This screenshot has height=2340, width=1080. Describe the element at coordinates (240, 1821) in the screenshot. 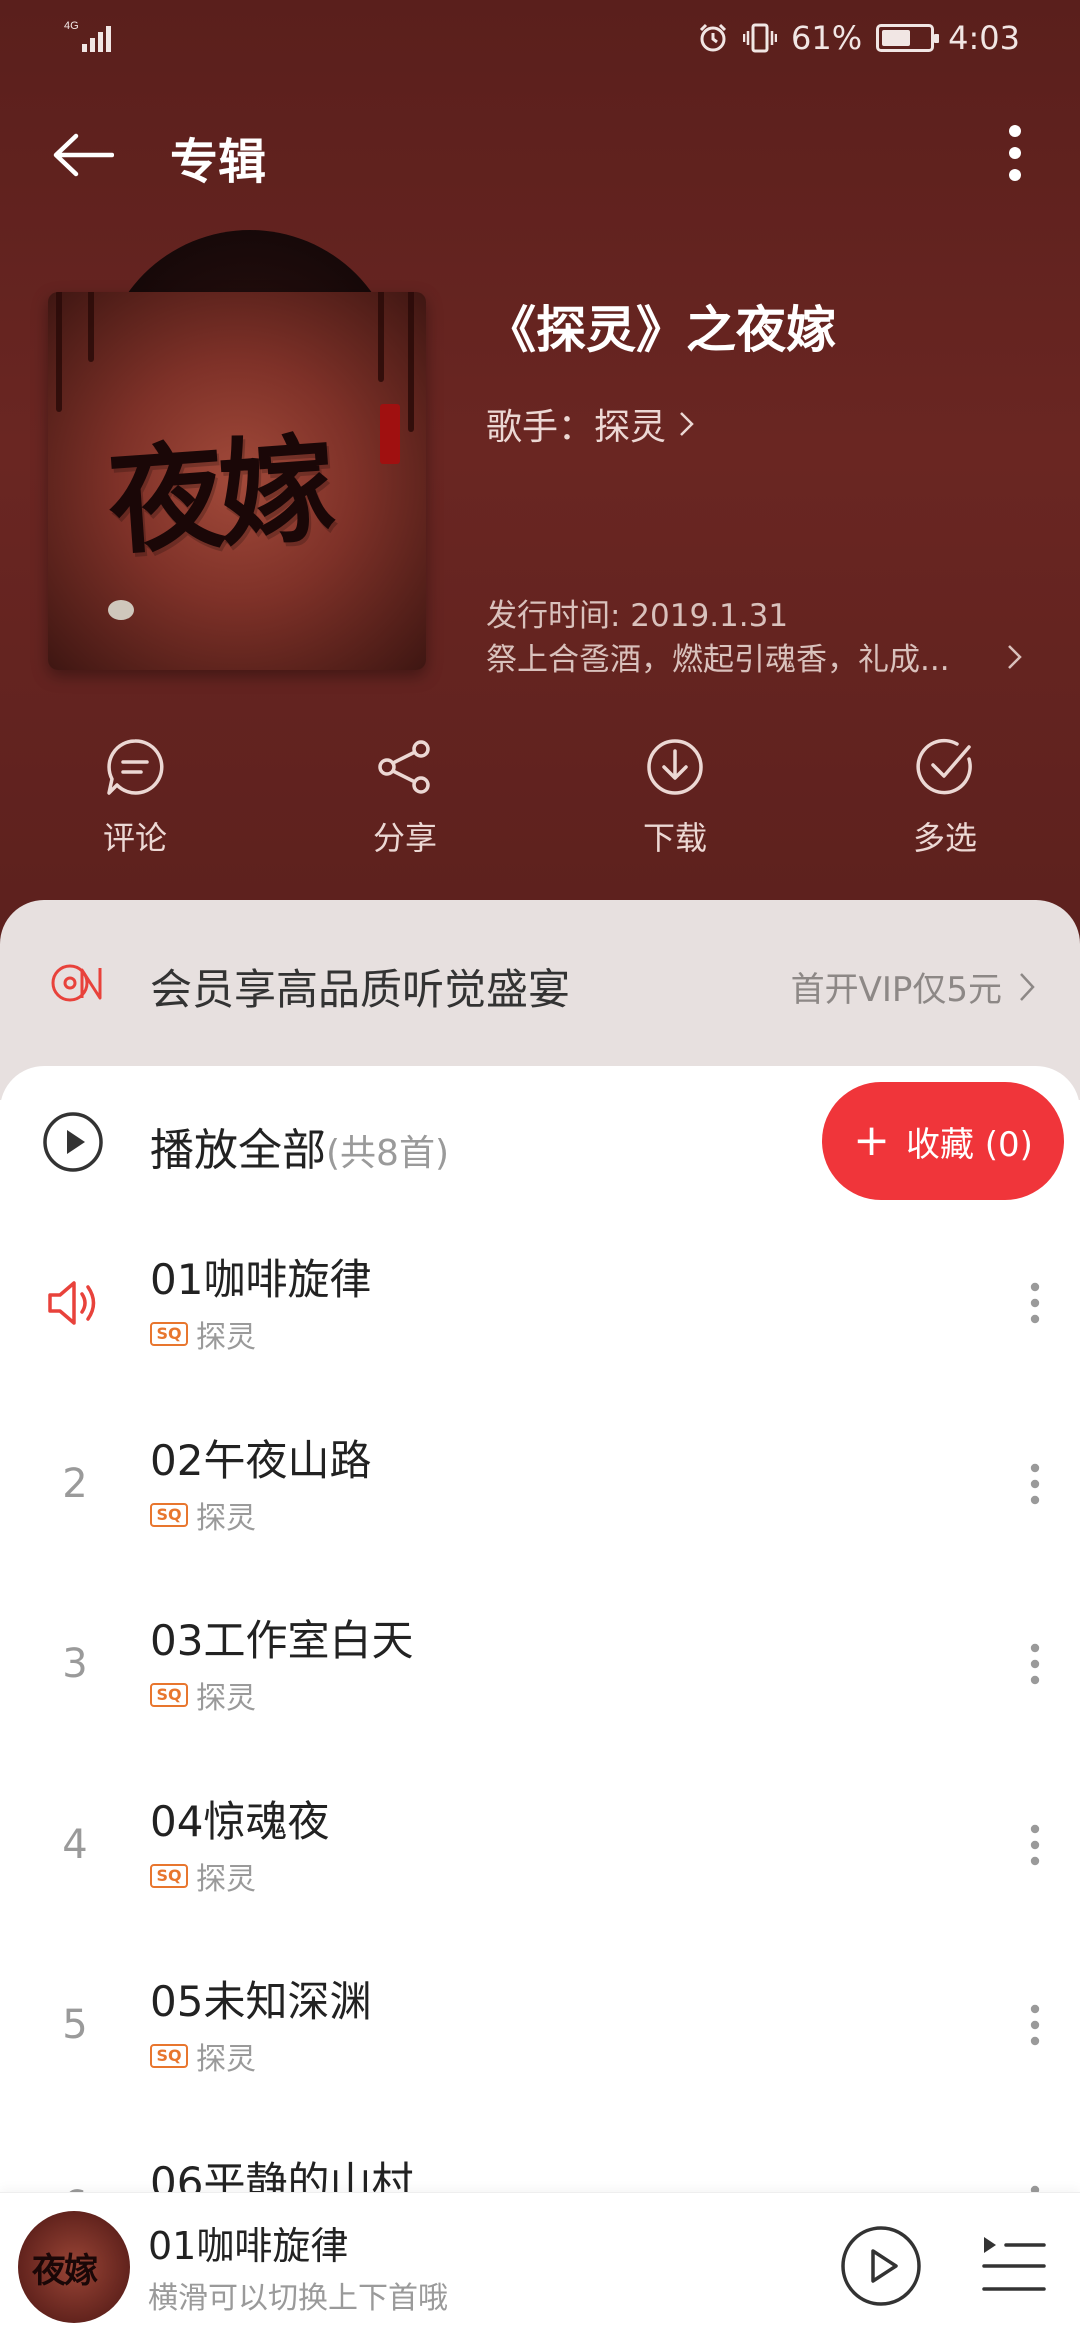

I see `track-title: 04惊魂夜` at that location.